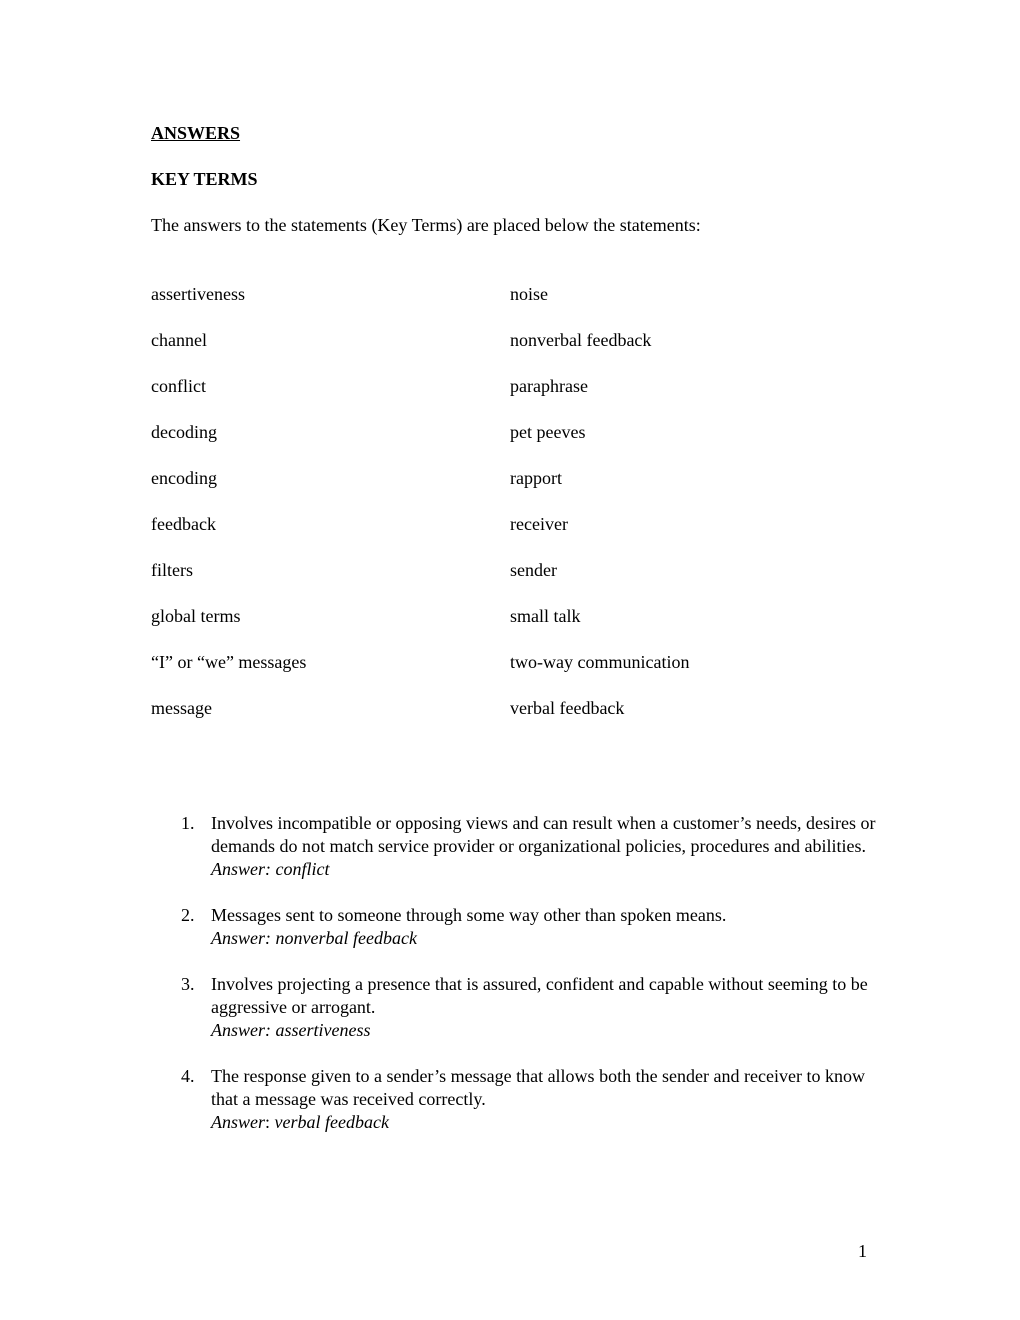  Describe the element at coordinates (188, 984) in the screenshot. I see `question-number: 3.` at that location.